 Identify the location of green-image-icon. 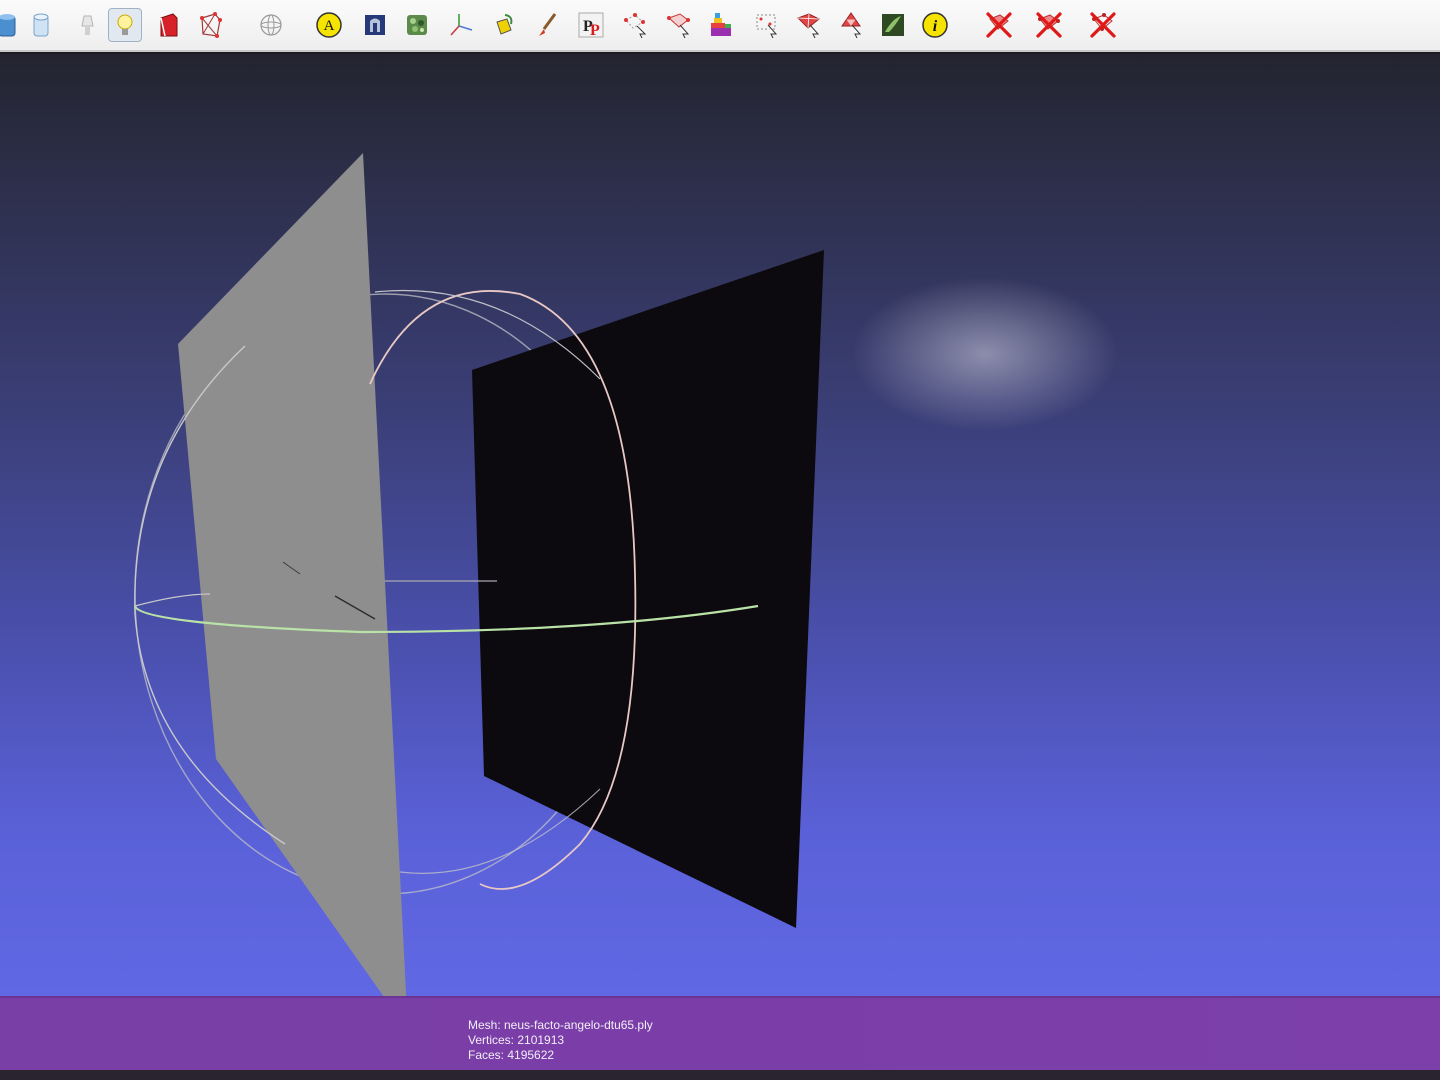
(893, 25).